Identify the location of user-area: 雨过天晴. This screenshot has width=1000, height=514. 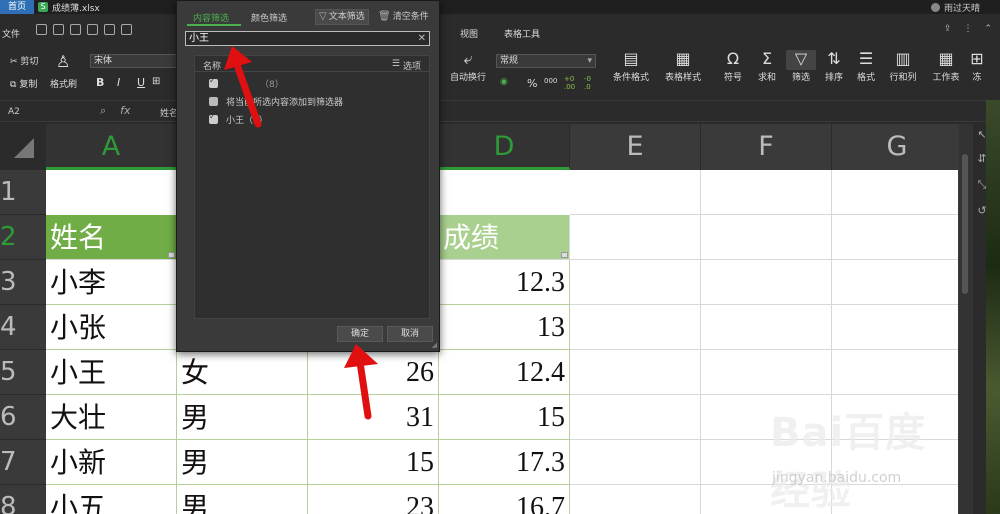
(955, 7).